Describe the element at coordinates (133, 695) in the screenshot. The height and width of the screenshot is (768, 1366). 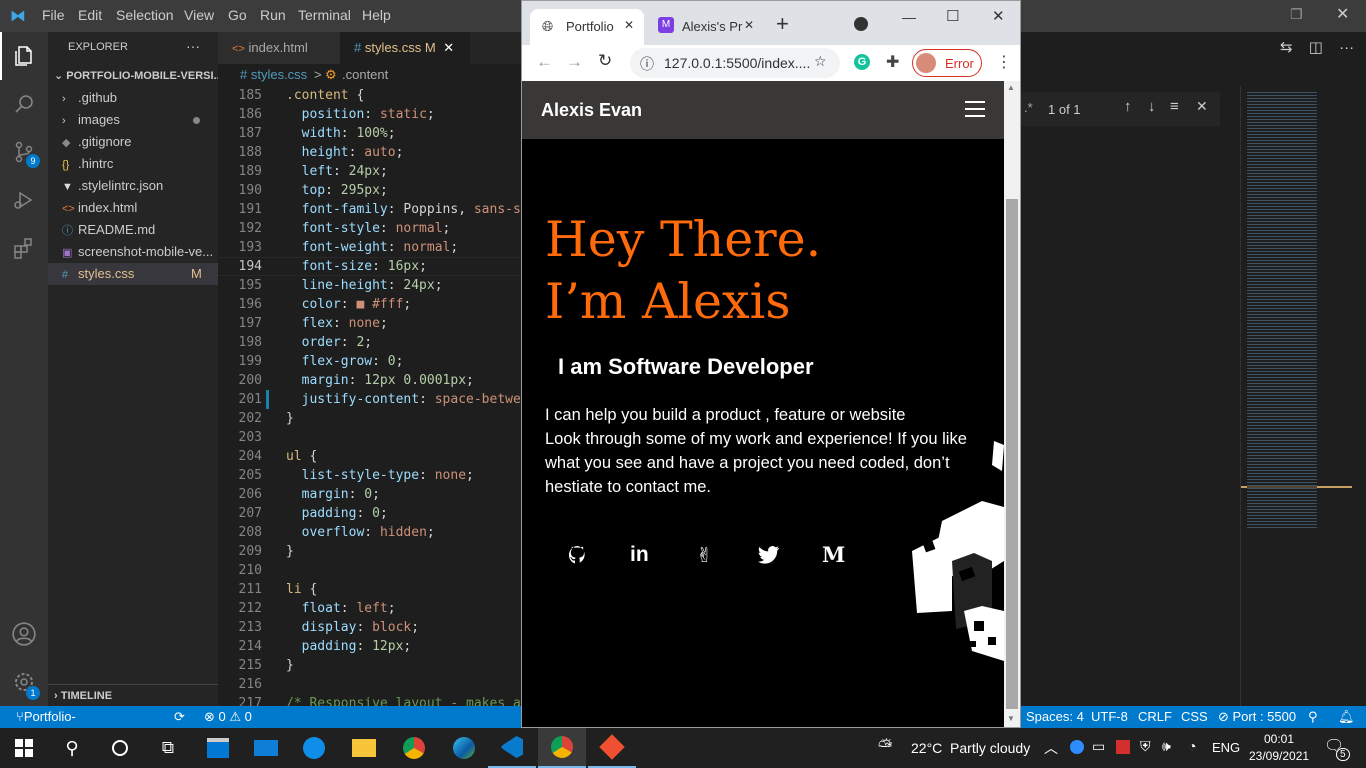
I see `timeline-section: › TIMELINE` at that location.